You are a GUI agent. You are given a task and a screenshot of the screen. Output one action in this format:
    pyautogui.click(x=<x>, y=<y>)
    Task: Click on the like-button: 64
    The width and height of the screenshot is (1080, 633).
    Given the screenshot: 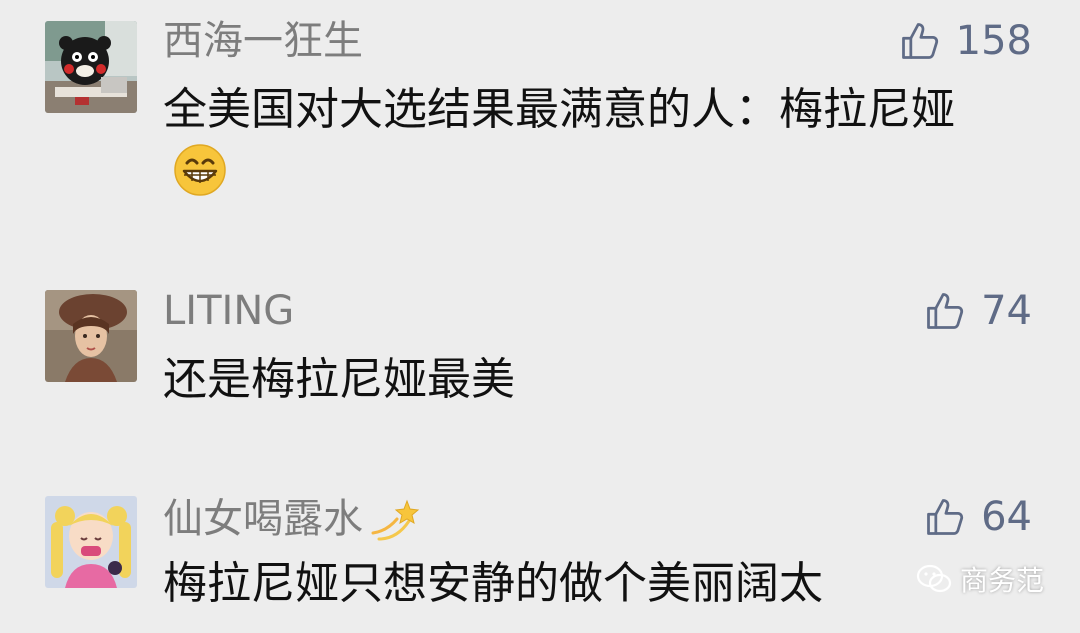 What is the action you would take?
    pyautogui.click(x=977, y=517)
    